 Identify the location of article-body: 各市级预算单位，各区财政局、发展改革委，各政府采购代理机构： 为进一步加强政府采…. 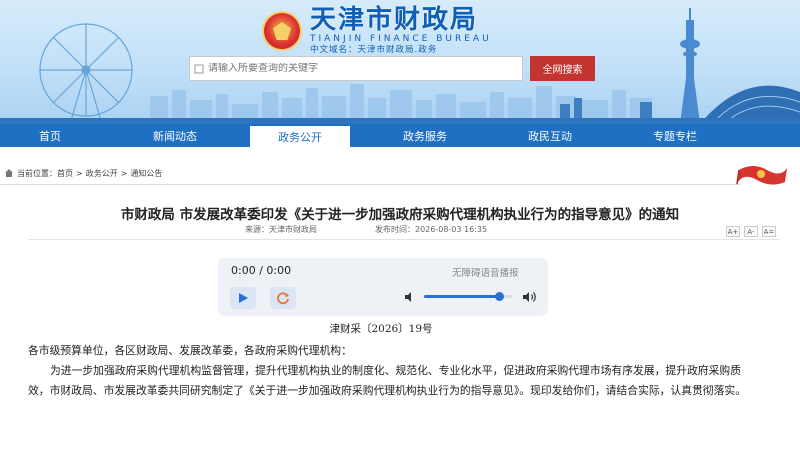
(393, 371).